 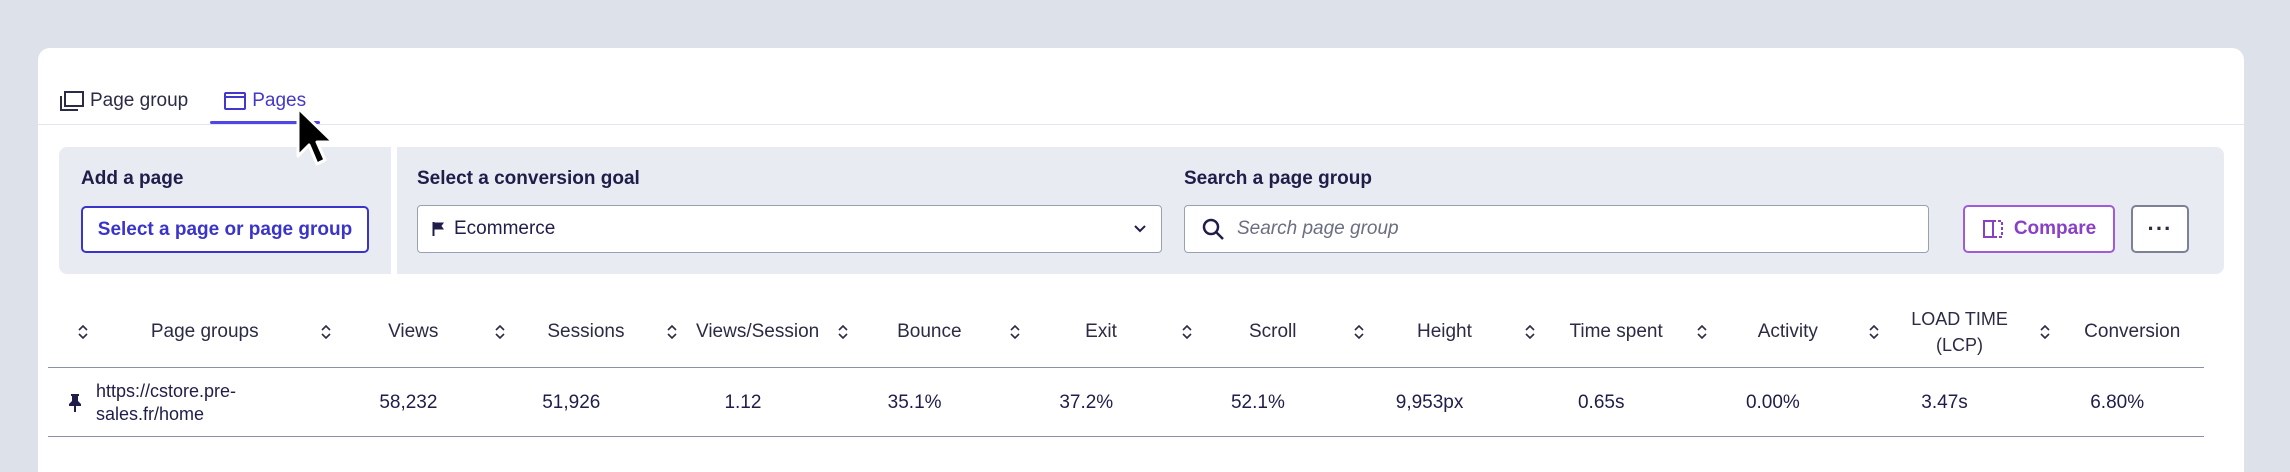 I want to click on page-icon, so click(x=235, y=101).